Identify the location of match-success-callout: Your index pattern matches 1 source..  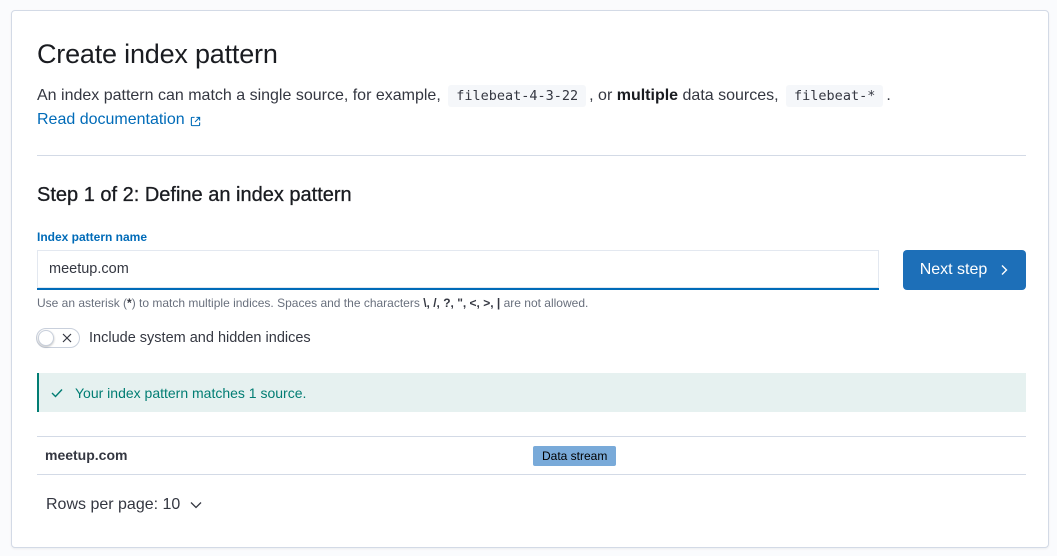
(531, 392).